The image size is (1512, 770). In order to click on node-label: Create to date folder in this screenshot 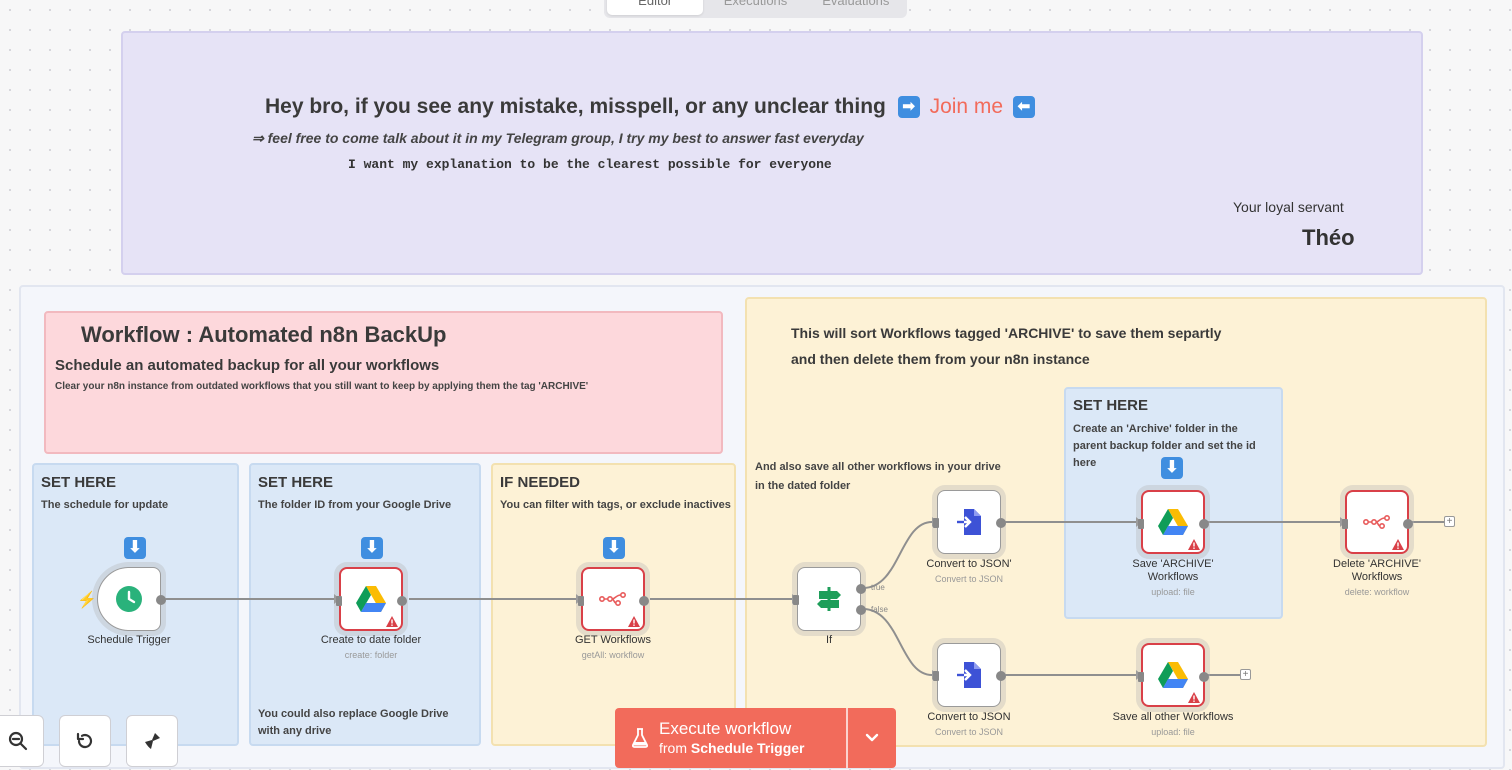, I will do `click(371, 640)`.